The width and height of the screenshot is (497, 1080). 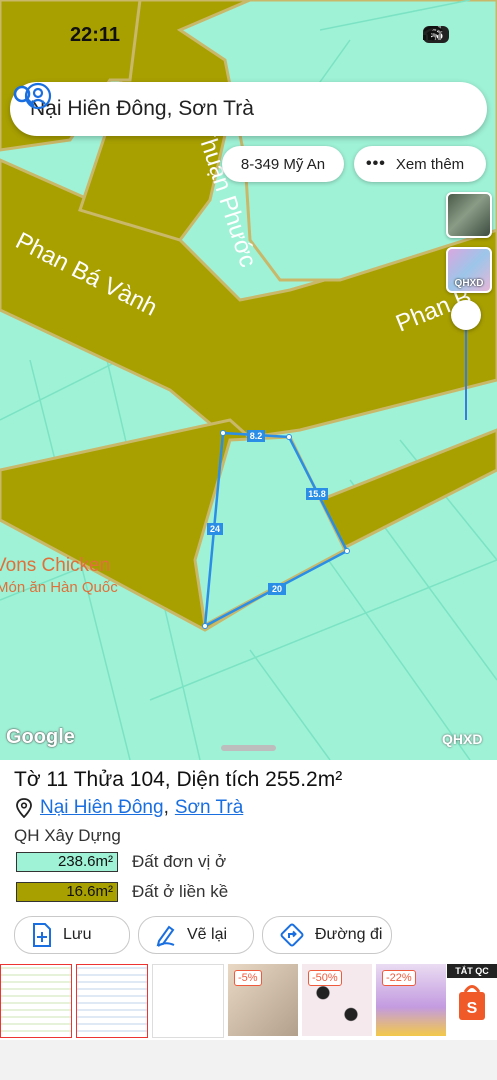 I want to click on more-chip: ••• Xem thêm, so click(x=420, y=164).